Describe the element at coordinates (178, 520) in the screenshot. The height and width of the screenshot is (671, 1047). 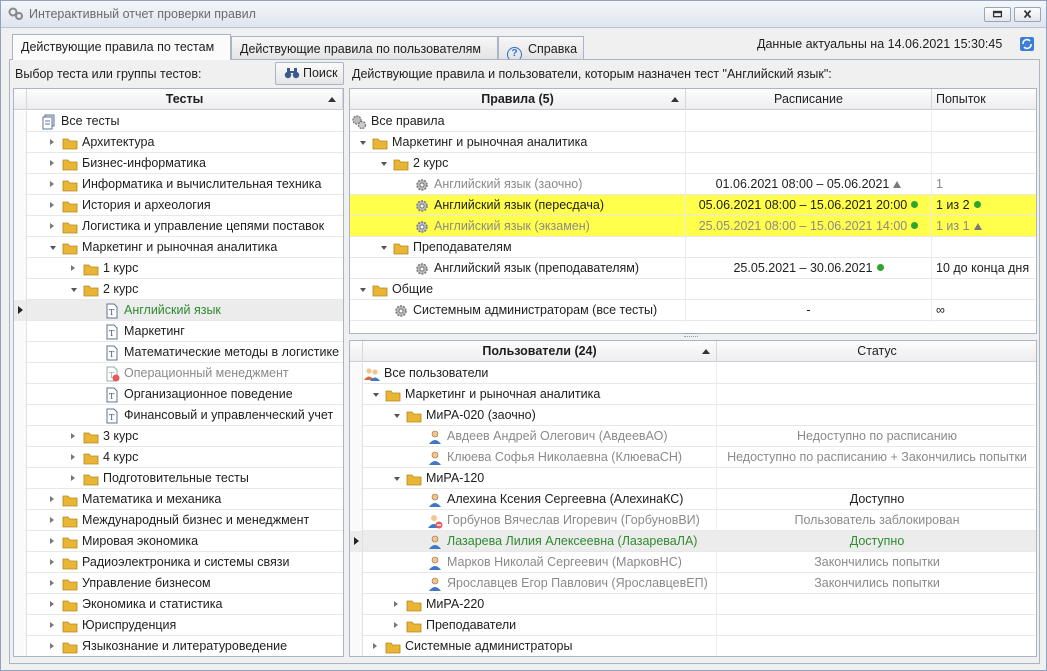
I see `tree-group-row: Международный бизнес и менеджмент` at that location.